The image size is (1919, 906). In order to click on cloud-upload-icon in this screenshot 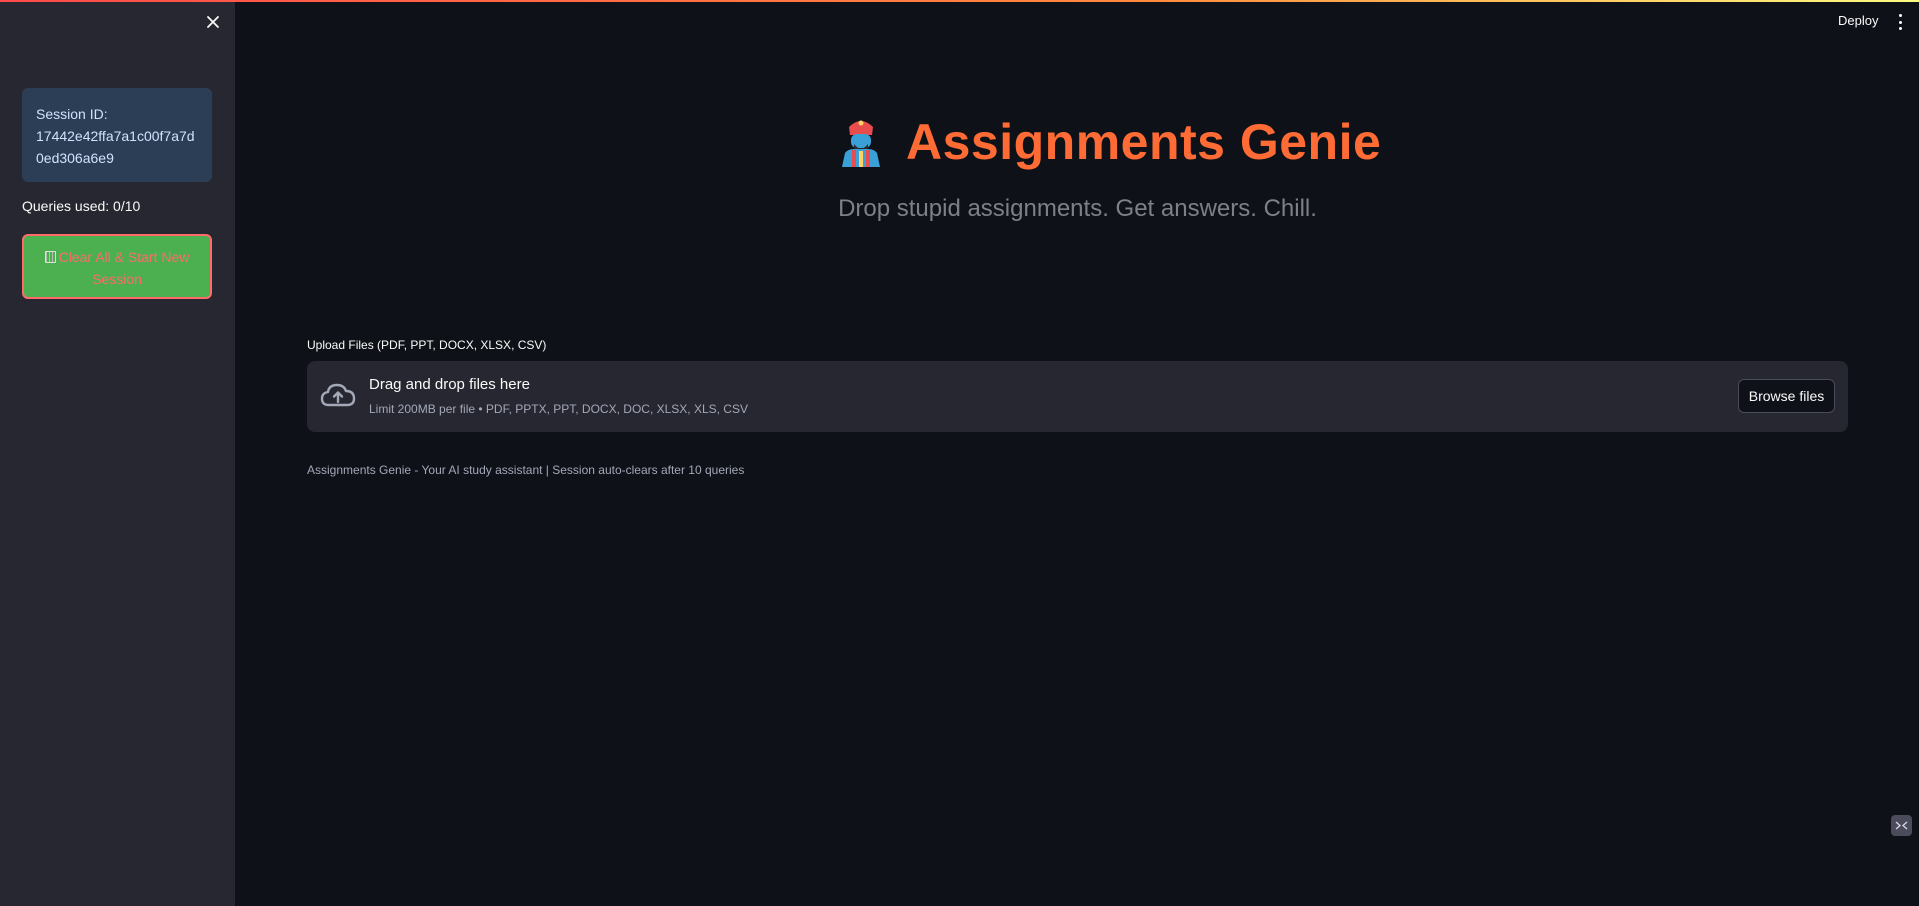, I will do `click(338, 395)`.